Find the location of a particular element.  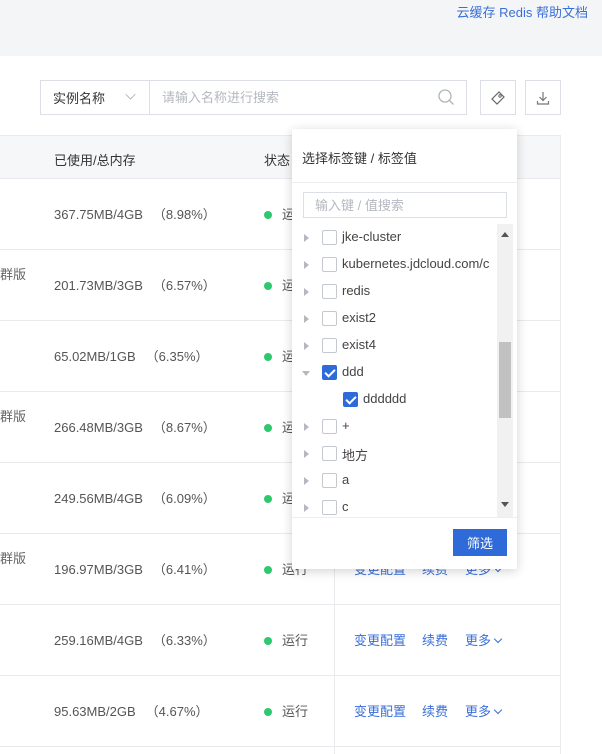

memory-usage: 95.63MB/2GB （4.67%） is located at coordinates (131, 711).